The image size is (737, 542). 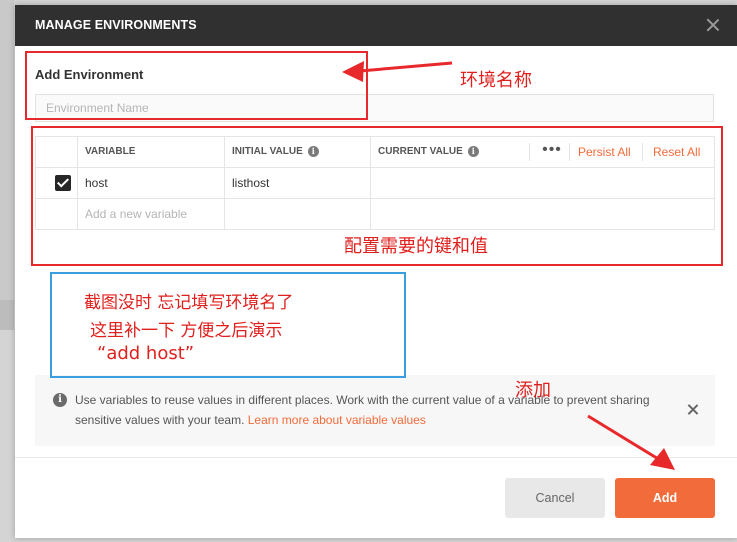 I want to click on modal-title: MANAGE ENVIRONMENTS, so click(x=116, y=25).